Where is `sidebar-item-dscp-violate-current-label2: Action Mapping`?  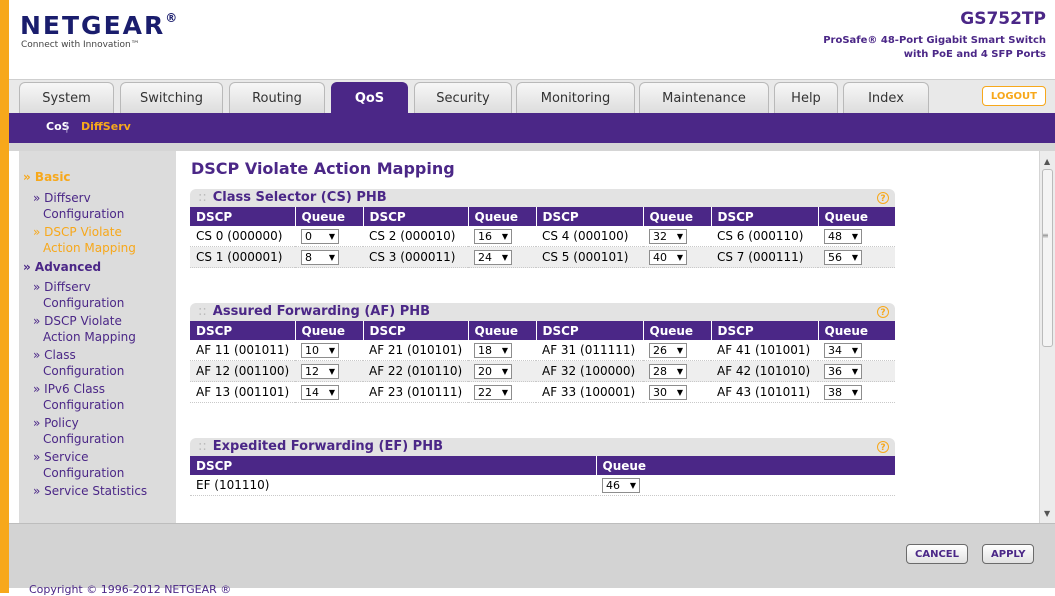
sidebar-item-dscp-violate-current-label2: Action Mapping is located at coordinates (89, 248).